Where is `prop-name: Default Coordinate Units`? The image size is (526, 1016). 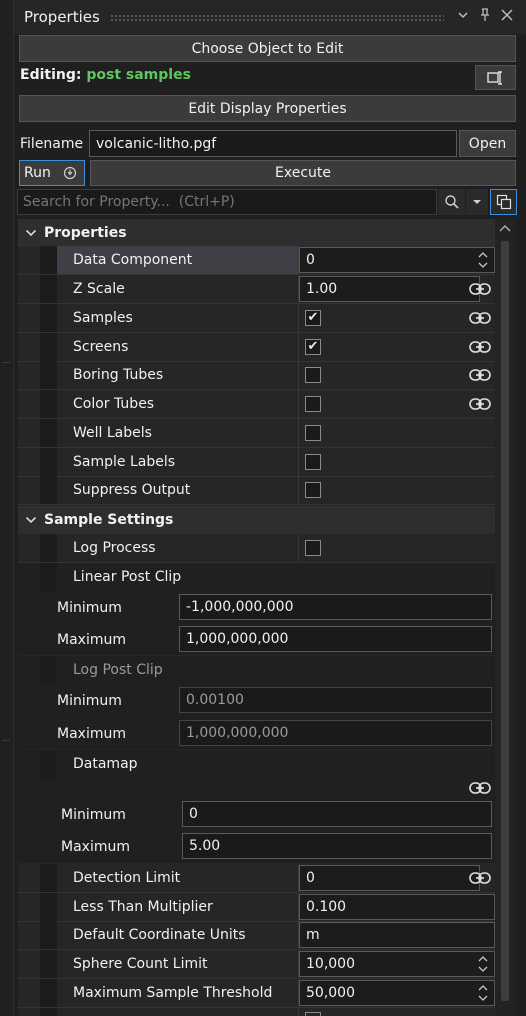 prop-name: Default Coordinate Units is located at coordinates (178, 935).